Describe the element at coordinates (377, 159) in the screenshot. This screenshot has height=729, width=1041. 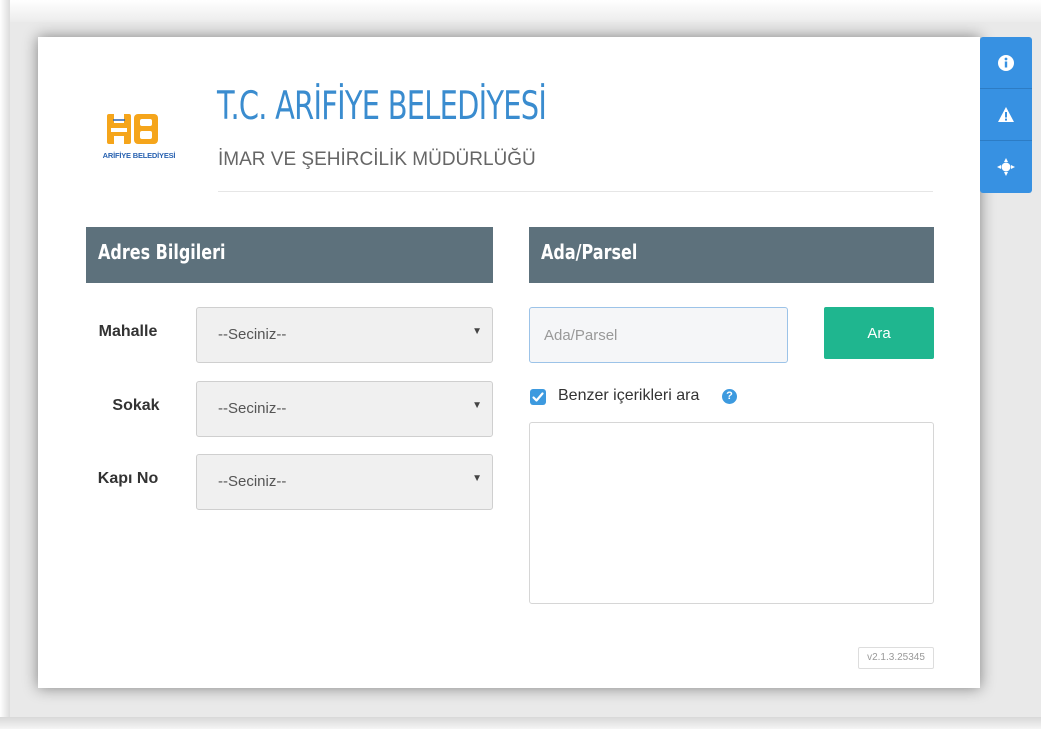
I see `page-subtitle: İMAR VE ŞEHİRCİLİK MÜDÜRLÜĞÜ` at that location.